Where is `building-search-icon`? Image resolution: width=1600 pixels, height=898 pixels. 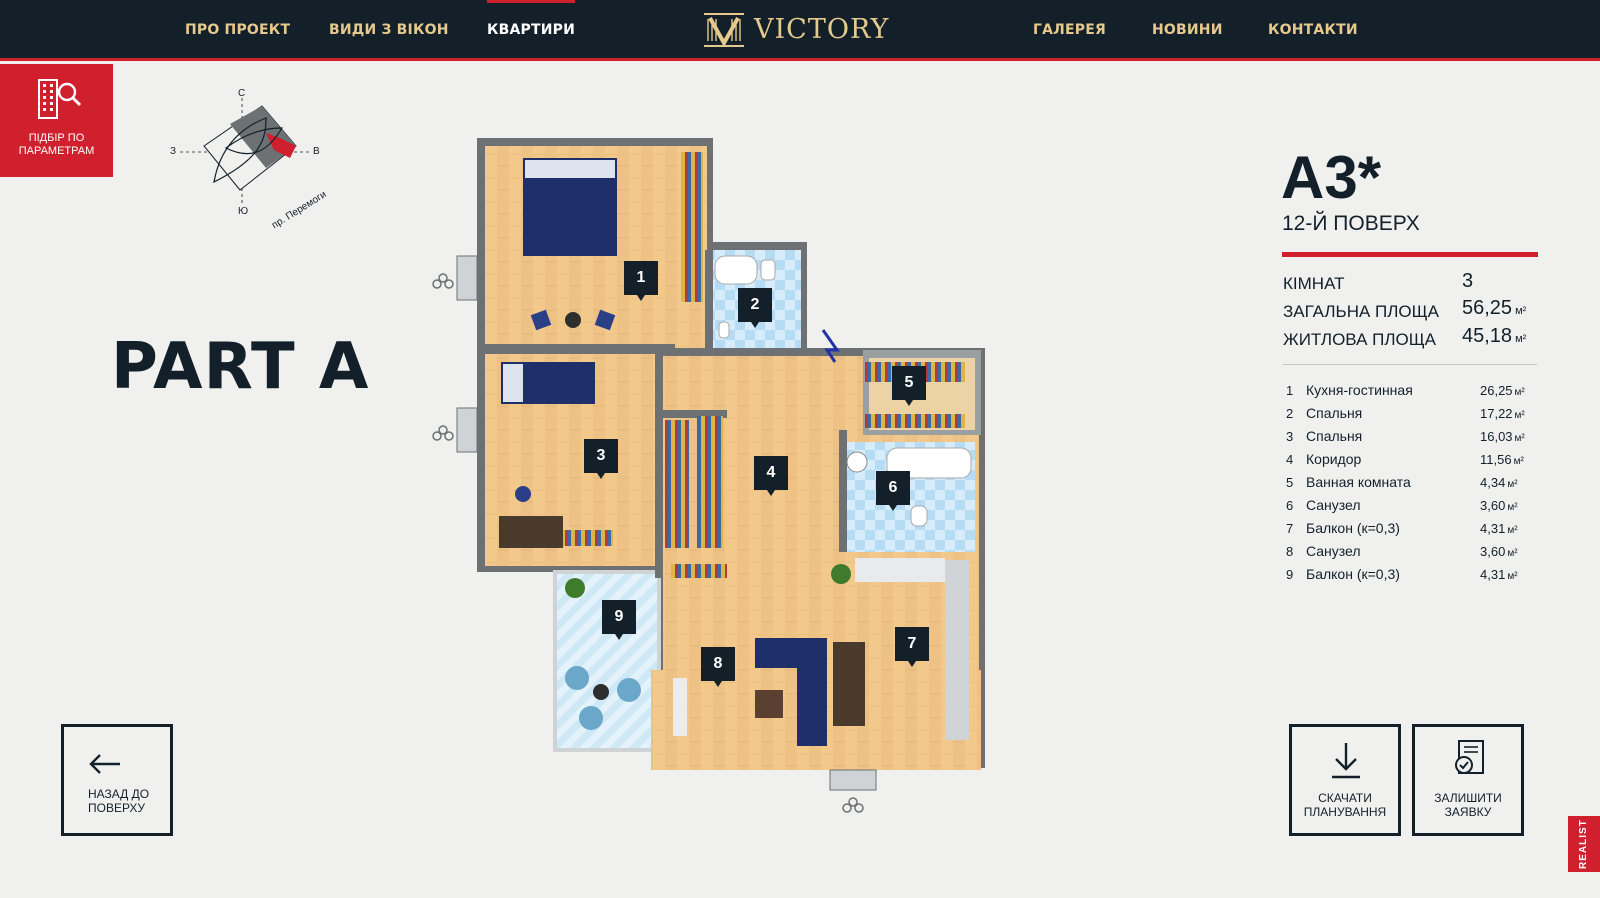
building-search-icon is located at coordinates (60, 99).